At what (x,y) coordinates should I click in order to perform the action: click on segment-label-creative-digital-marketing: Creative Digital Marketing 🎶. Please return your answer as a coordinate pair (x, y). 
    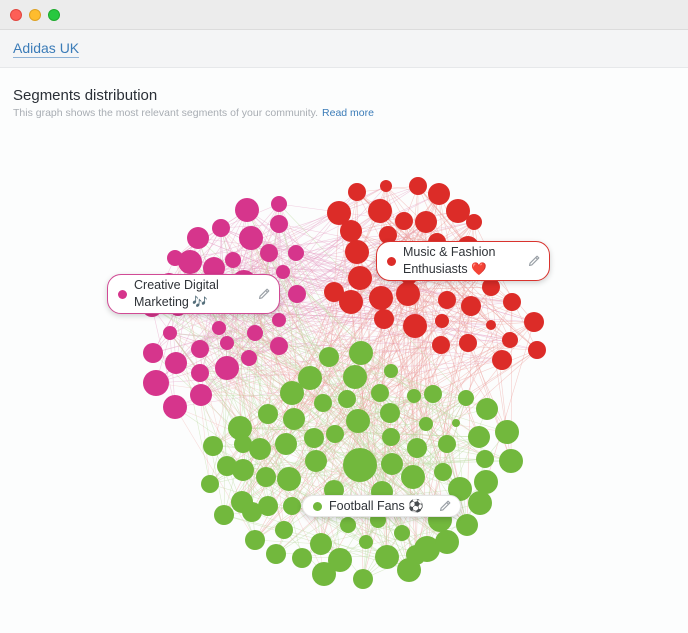
    Looking at the image, I should click on (193, 294).